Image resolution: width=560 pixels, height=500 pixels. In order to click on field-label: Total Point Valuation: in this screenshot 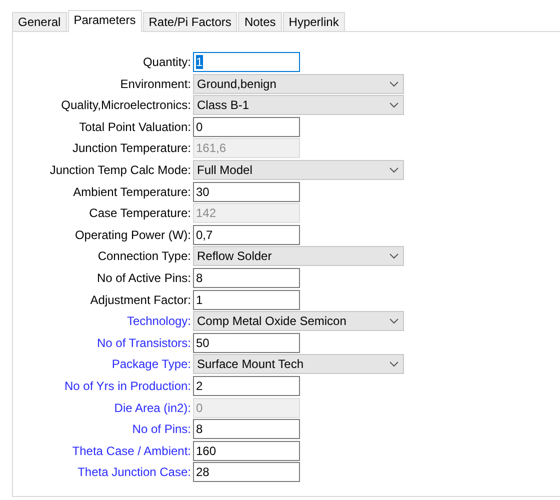, I will do `click(135, 127)`.